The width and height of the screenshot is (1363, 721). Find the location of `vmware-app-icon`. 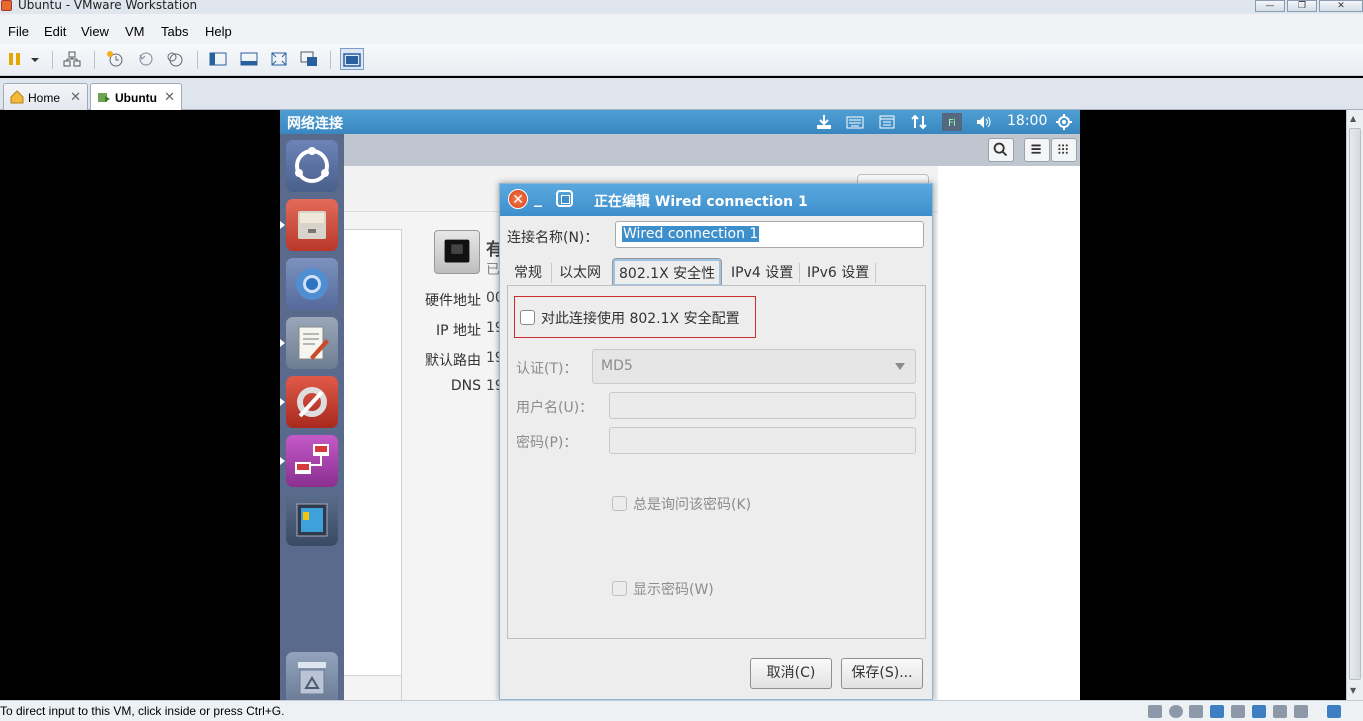

vmware-app-icon is located at coordinates (6, 5).